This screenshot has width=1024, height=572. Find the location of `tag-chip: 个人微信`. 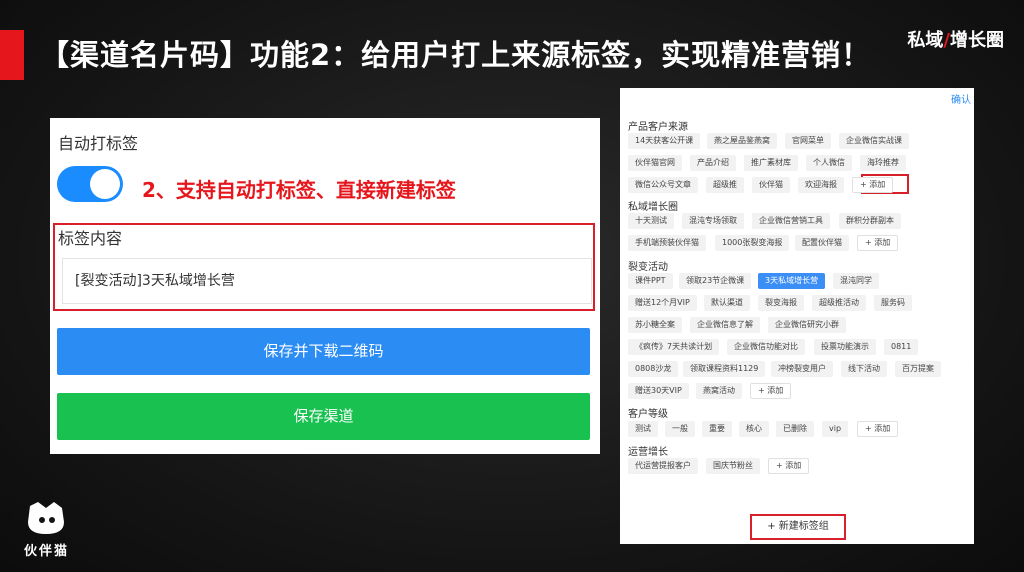

tag-chip: 个人微信 is located at coordinates (829, 163).